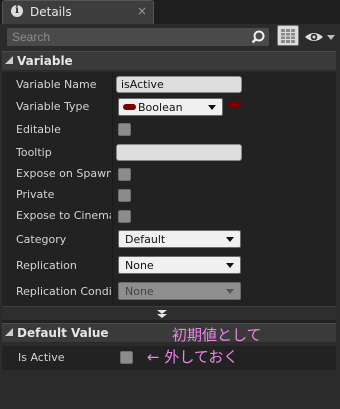  Describe the element at coordinates (160, 107) in the screenshot. I see `combo-value: Boolean` at that location.